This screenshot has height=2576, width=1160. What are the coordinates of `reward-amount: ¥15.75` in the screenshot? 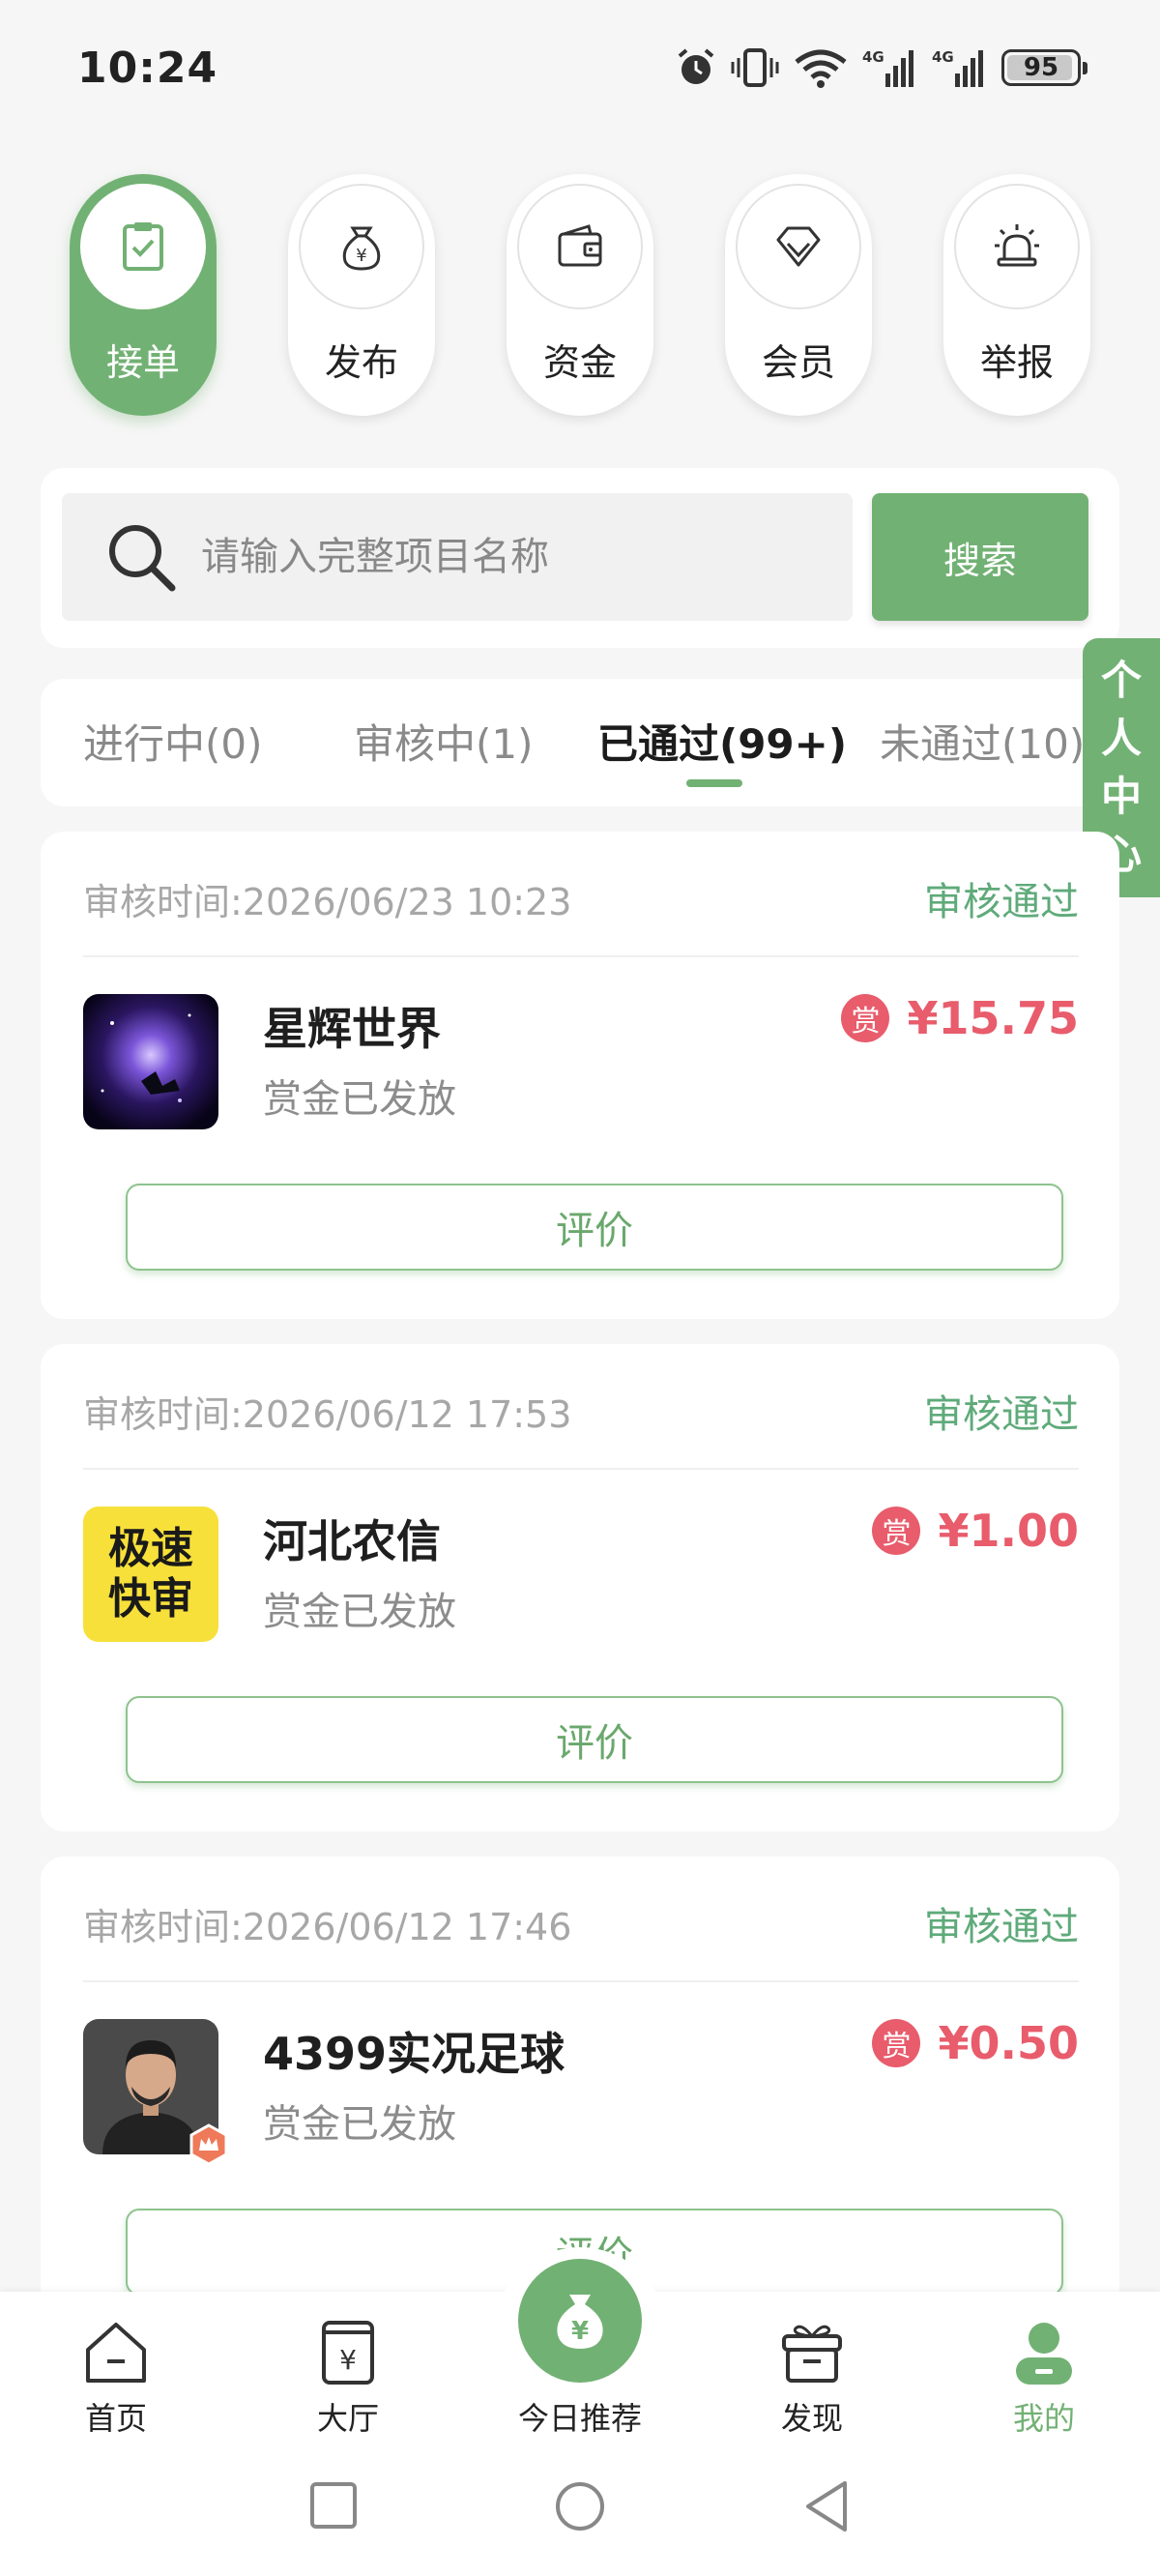 It's located at (993, 1018).